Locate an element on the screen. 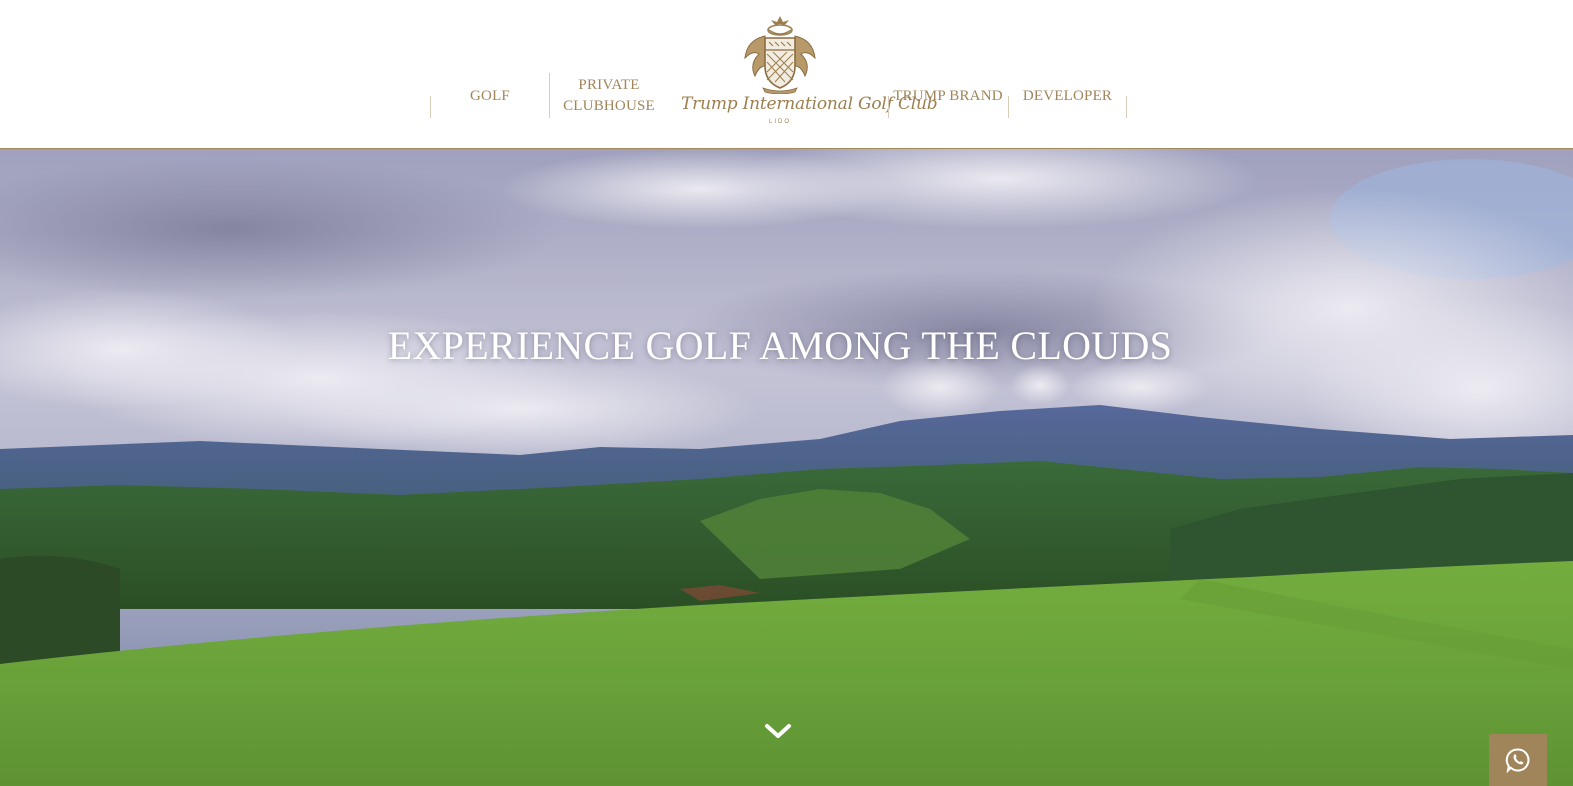 This screenshot has height=786, width=1573. hero-headline: EXPERIENCE GOLF AMONG THE CLOUDS is located at coordinates (780, 345).